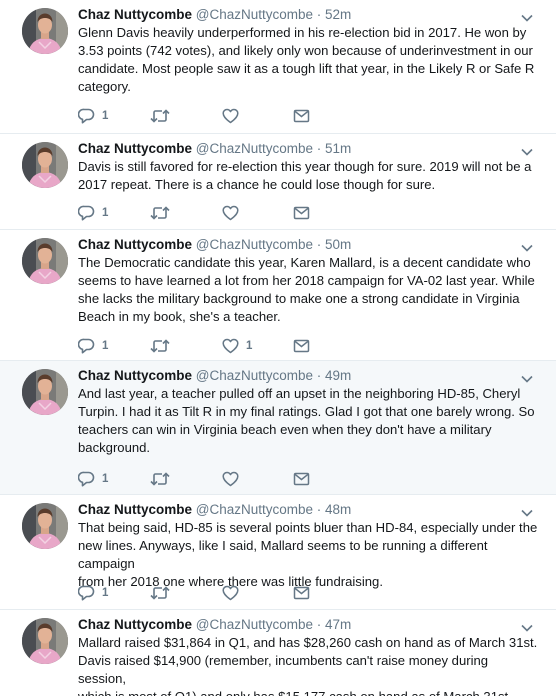 The image size is (556, 696). I want to click on tweet-header: Chaz Nuttycombe @ChazNuttycombe · 49m, so click(214, 376).